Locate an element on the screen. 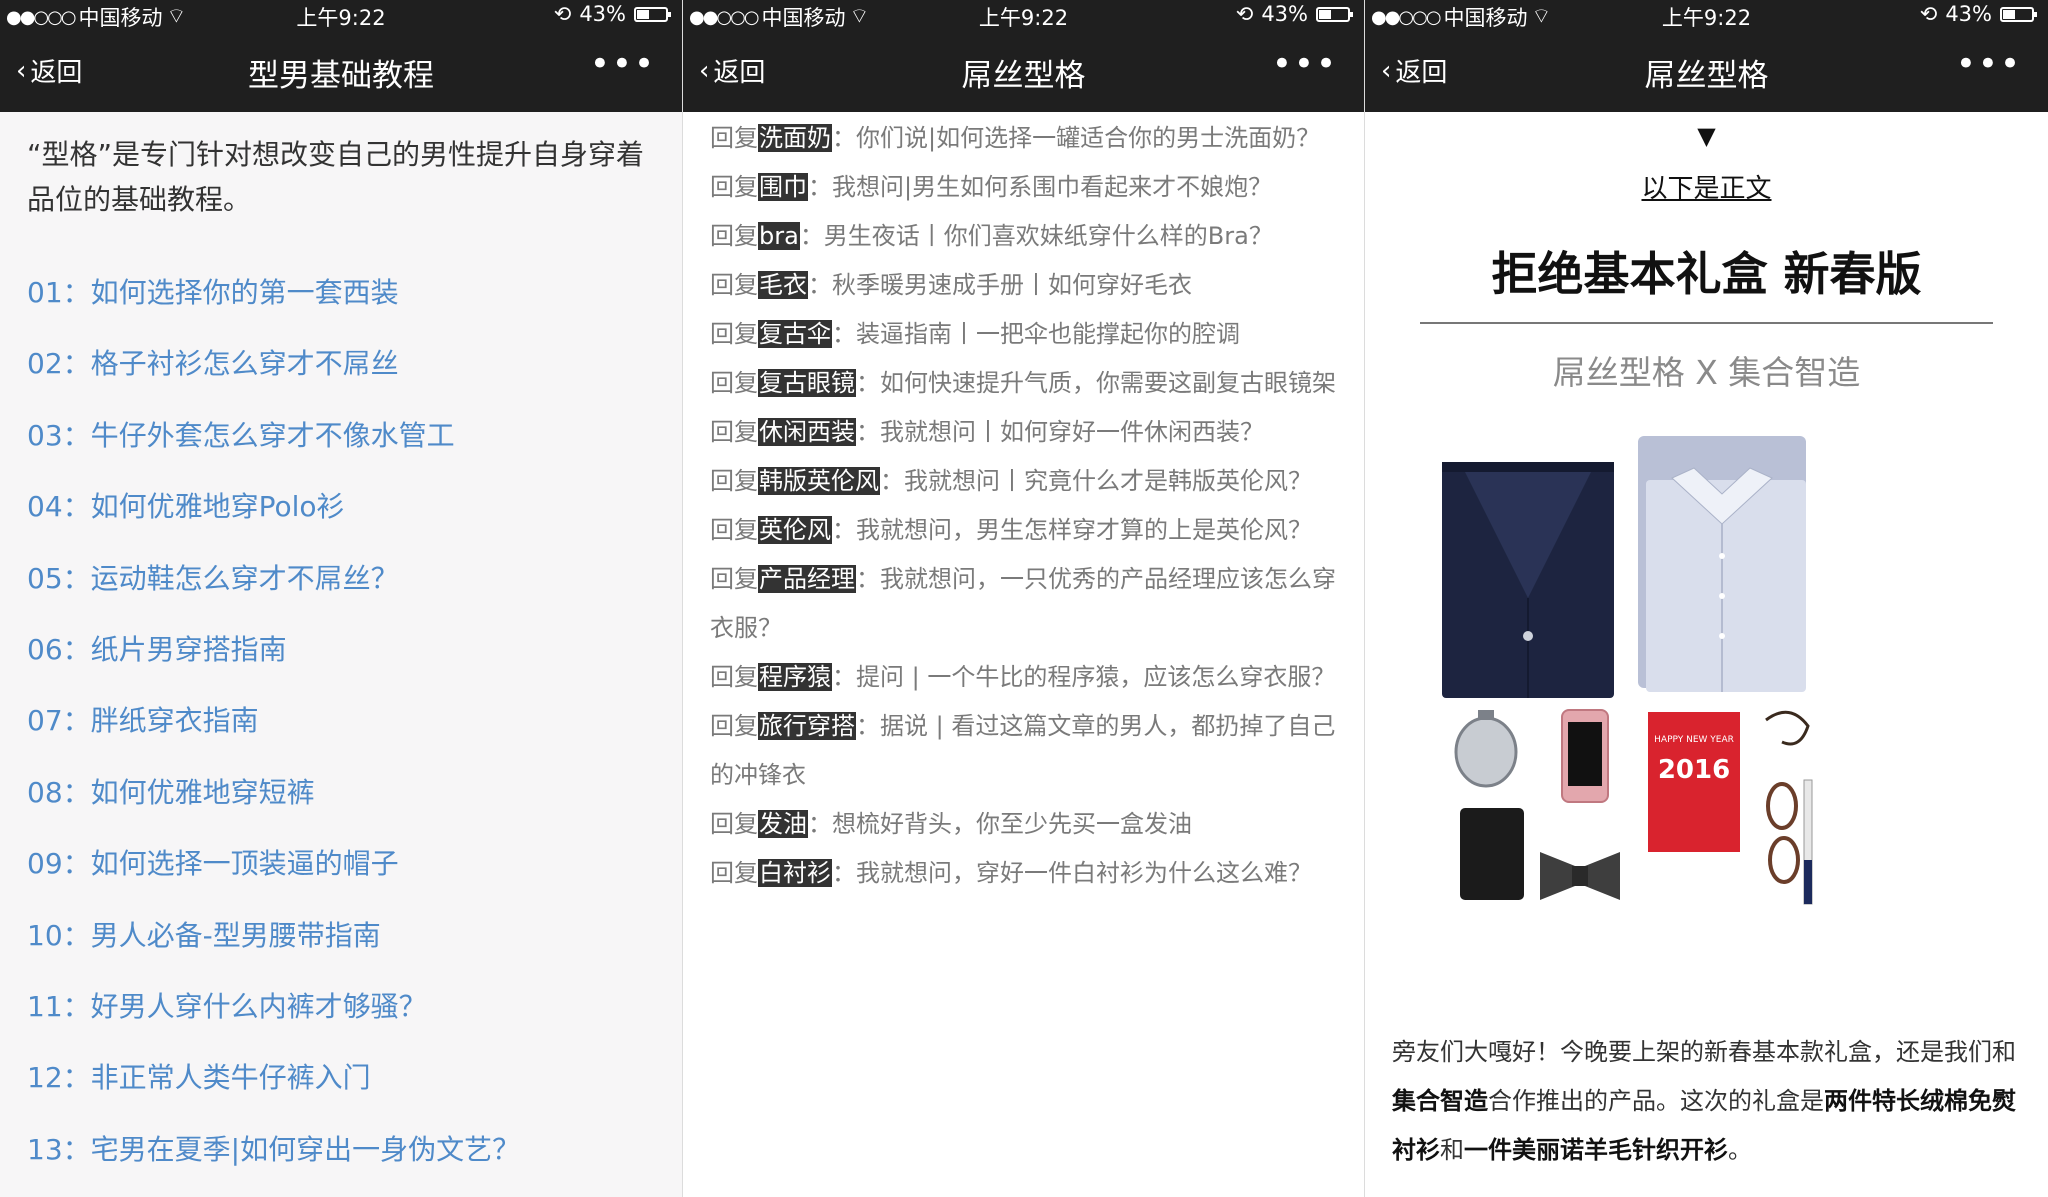 This screenshot has width=2048, height=1197. reply-keyword-item: 回复程序猿：提问 | 一个牛比的程序猿，应该怎么穿衣服？ is located at coordinates (1025, 677).